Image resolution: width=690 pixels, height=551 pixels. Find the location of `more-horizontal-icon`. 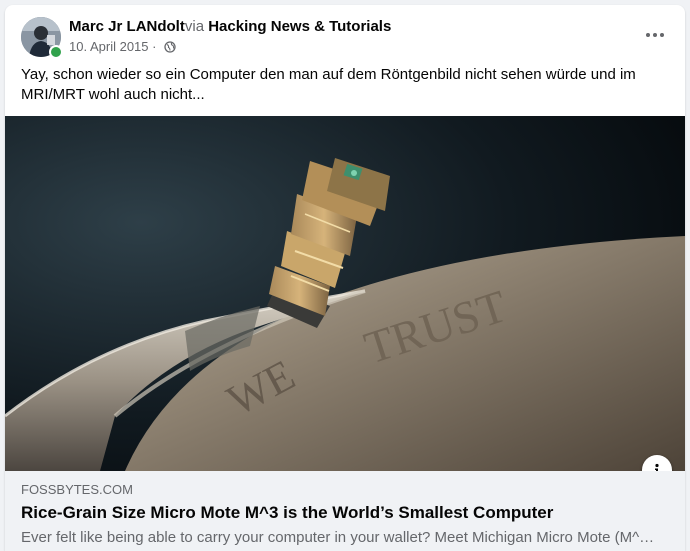

more-horizontal-icon is located at coordinates (655, 35).